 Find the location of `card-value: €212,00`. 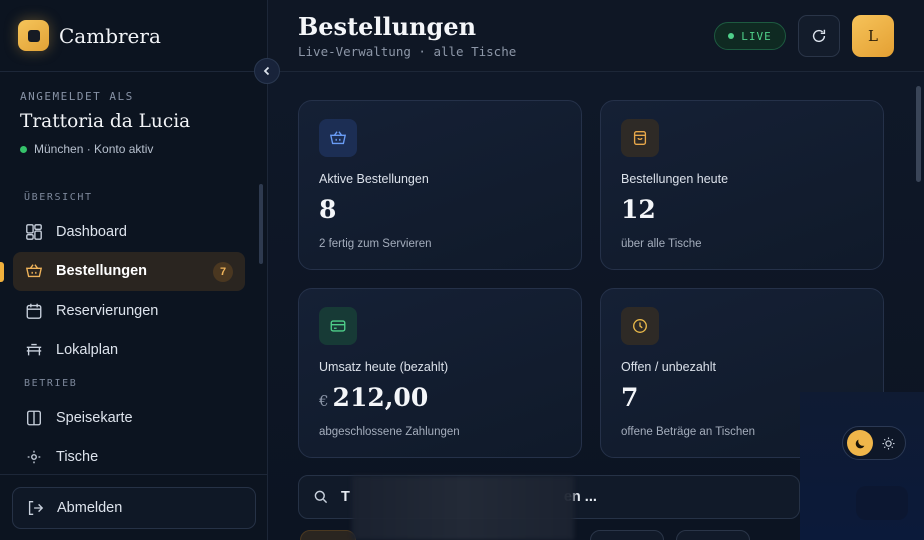

card-value: €212,00 is located at coordinates (373, 397).